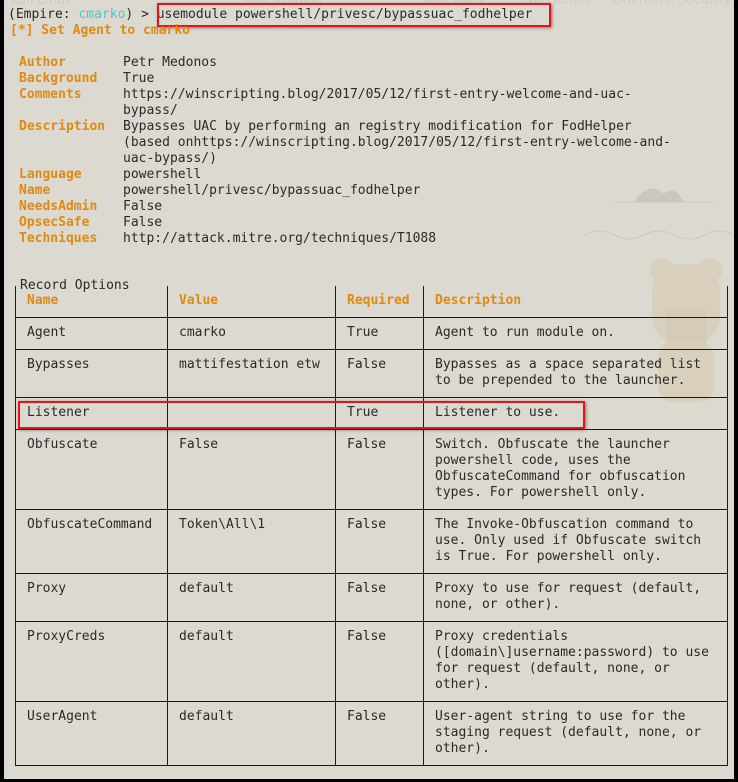  What do you see at coordinates (43, 14) in the screenshot?
I see `prompt-prefix: (Empire:` at bounding box center [43, 14].